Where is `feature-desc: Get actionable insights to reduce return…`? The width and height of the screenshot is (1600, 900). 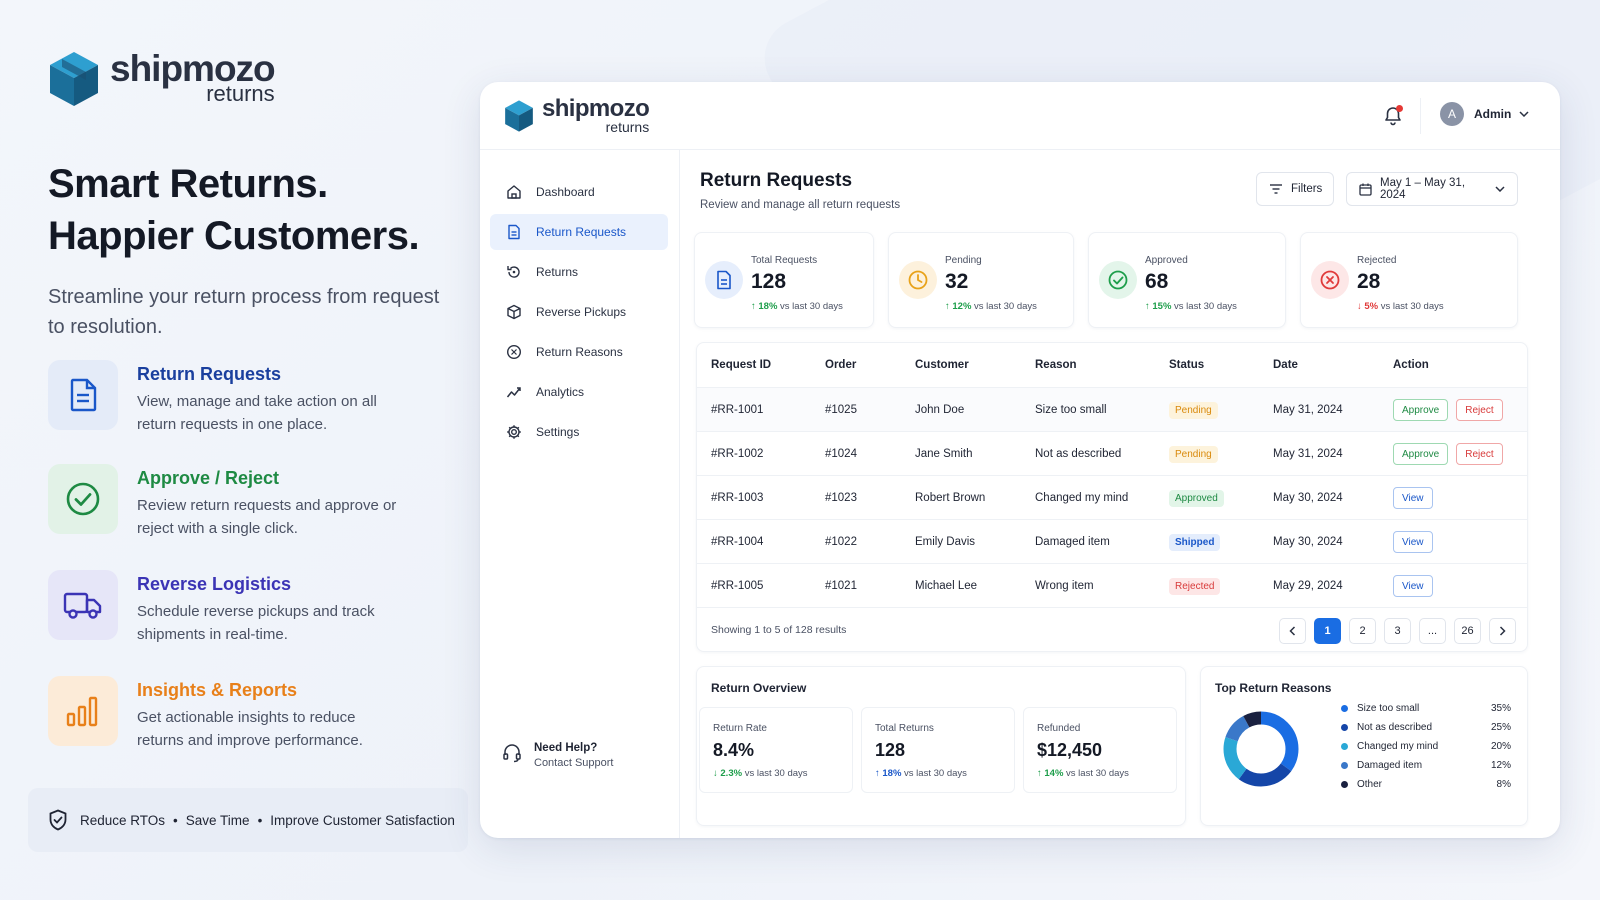
feature-desc: Get actionable insights to reduce return… is located at coordinates (250, 729).